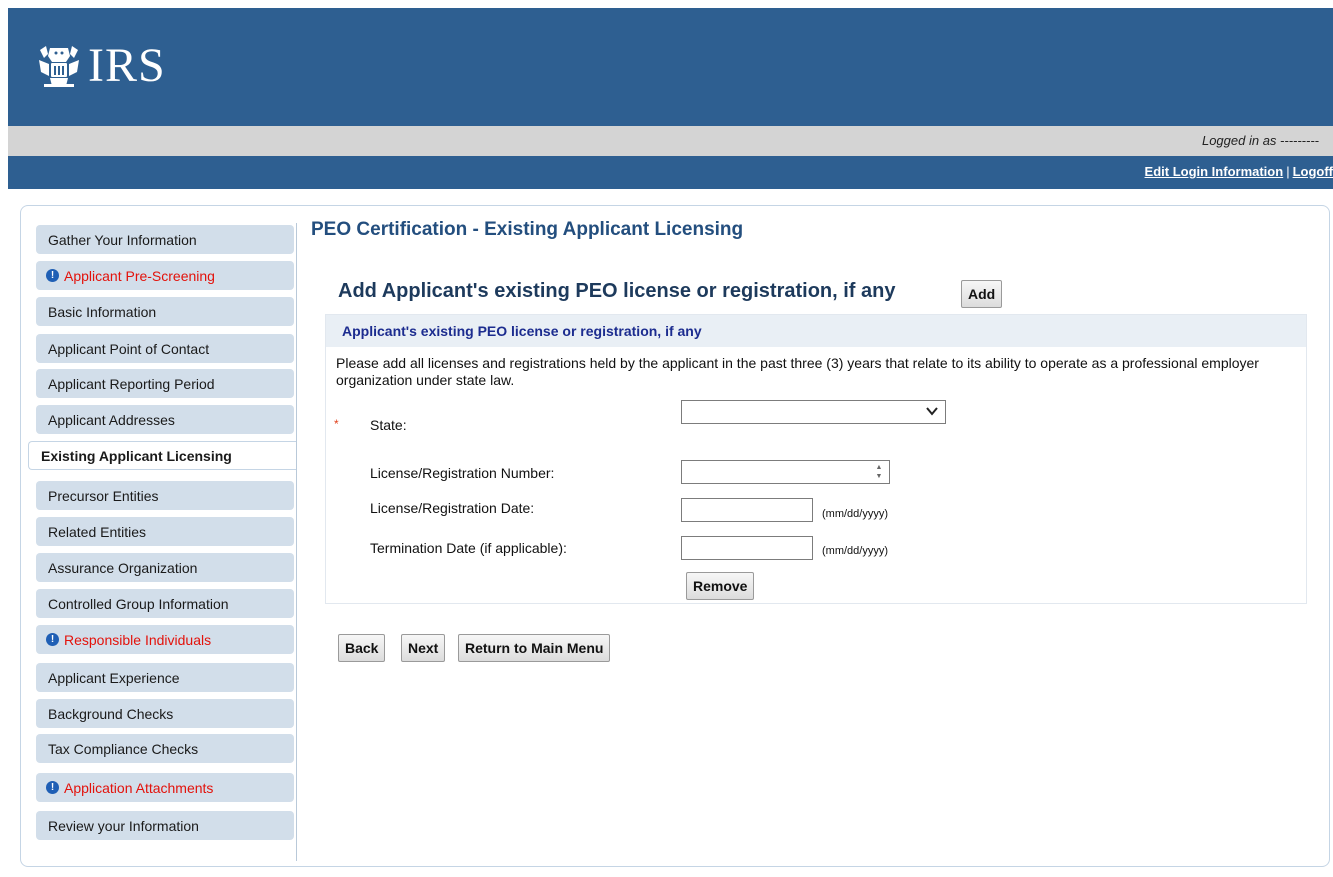 This screenshot has width=1333, height=877. I want to click on sidebar-item-label: Applicant Point of Contact, so click(129, 348).